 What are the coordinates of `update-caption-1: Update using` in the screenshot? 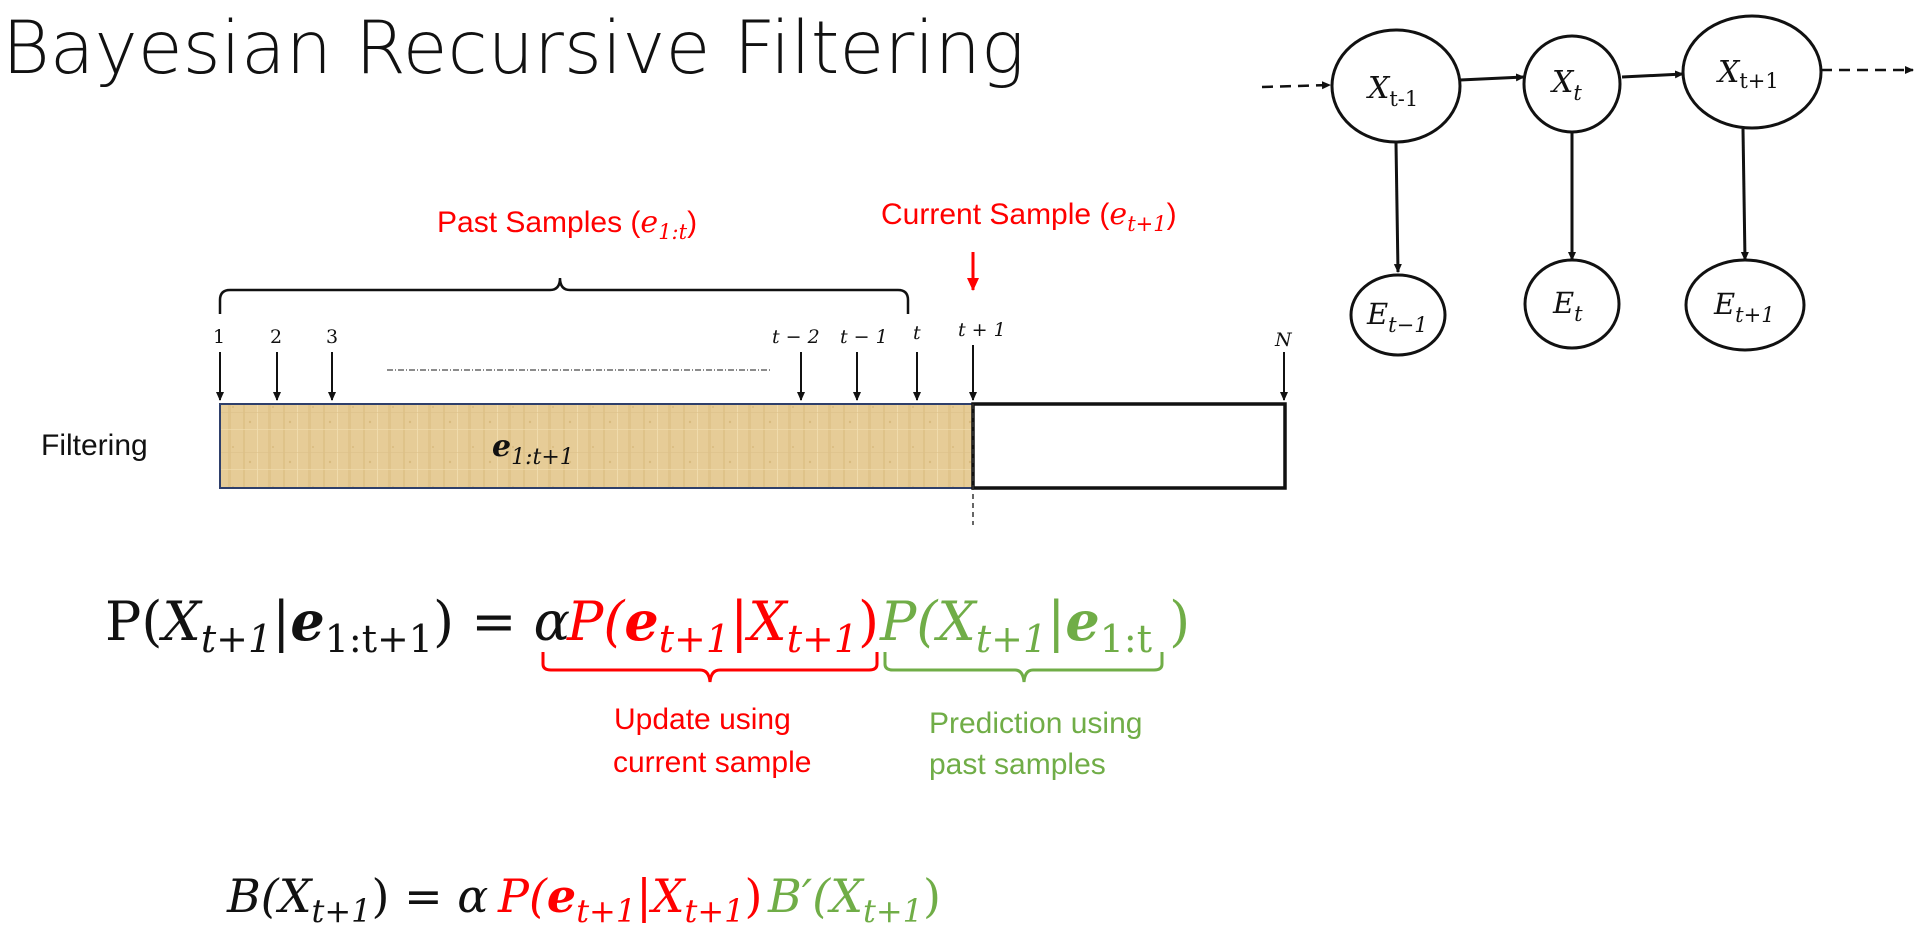 It's located at (702, 719).